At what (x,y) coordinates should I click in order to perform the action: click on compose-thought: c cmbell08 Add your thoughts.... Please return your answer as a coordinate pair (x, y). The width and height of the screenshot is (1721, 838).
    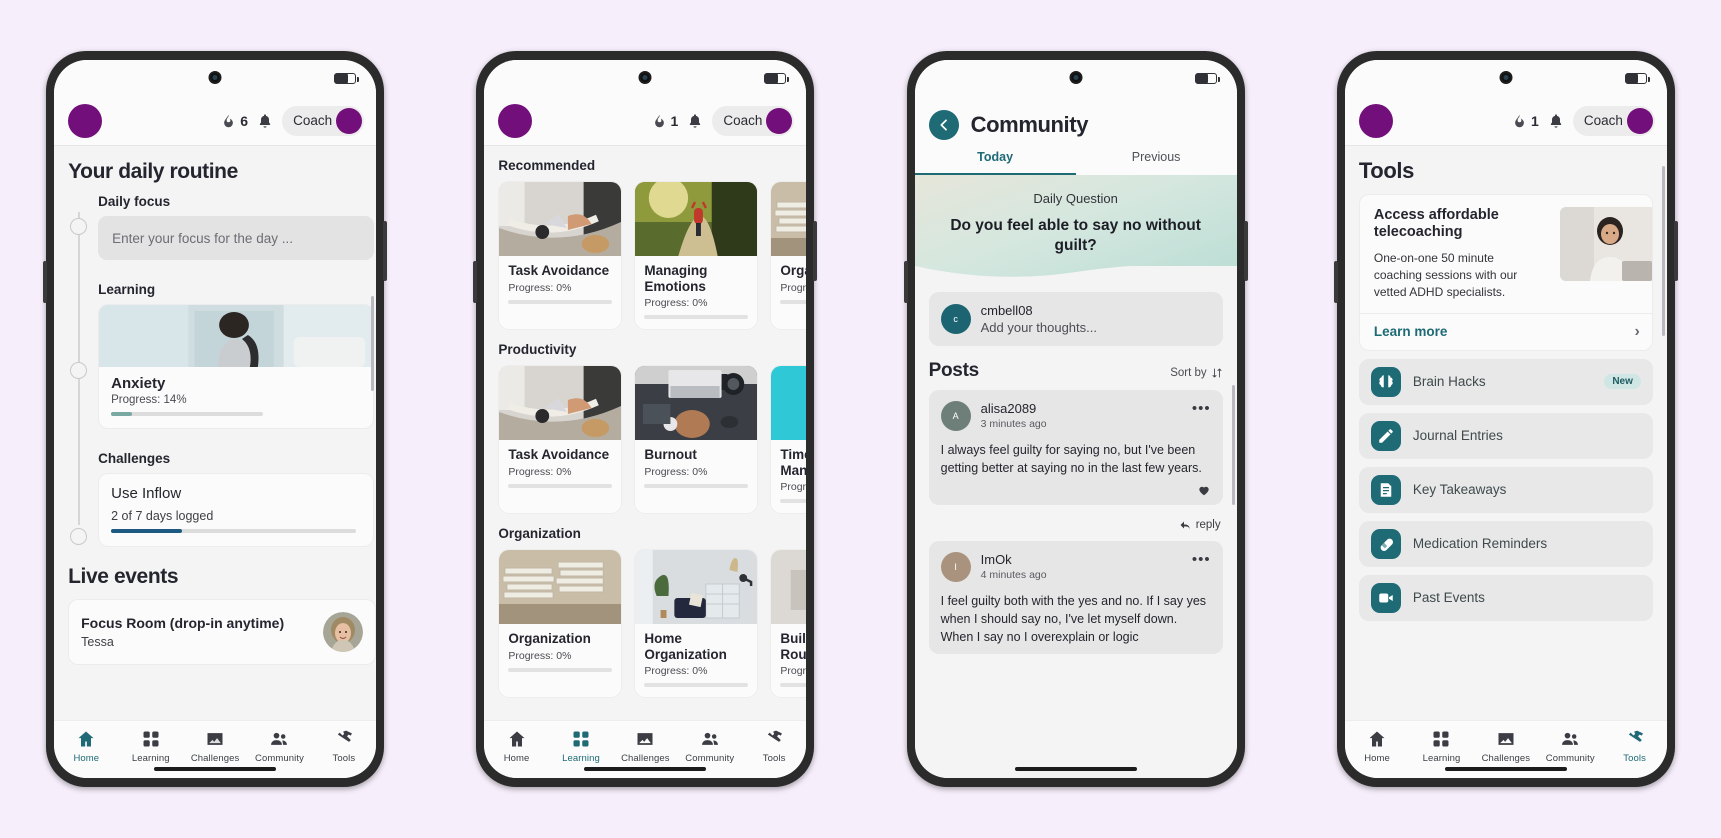
    Looking at the image, I should click on (1075, 318).